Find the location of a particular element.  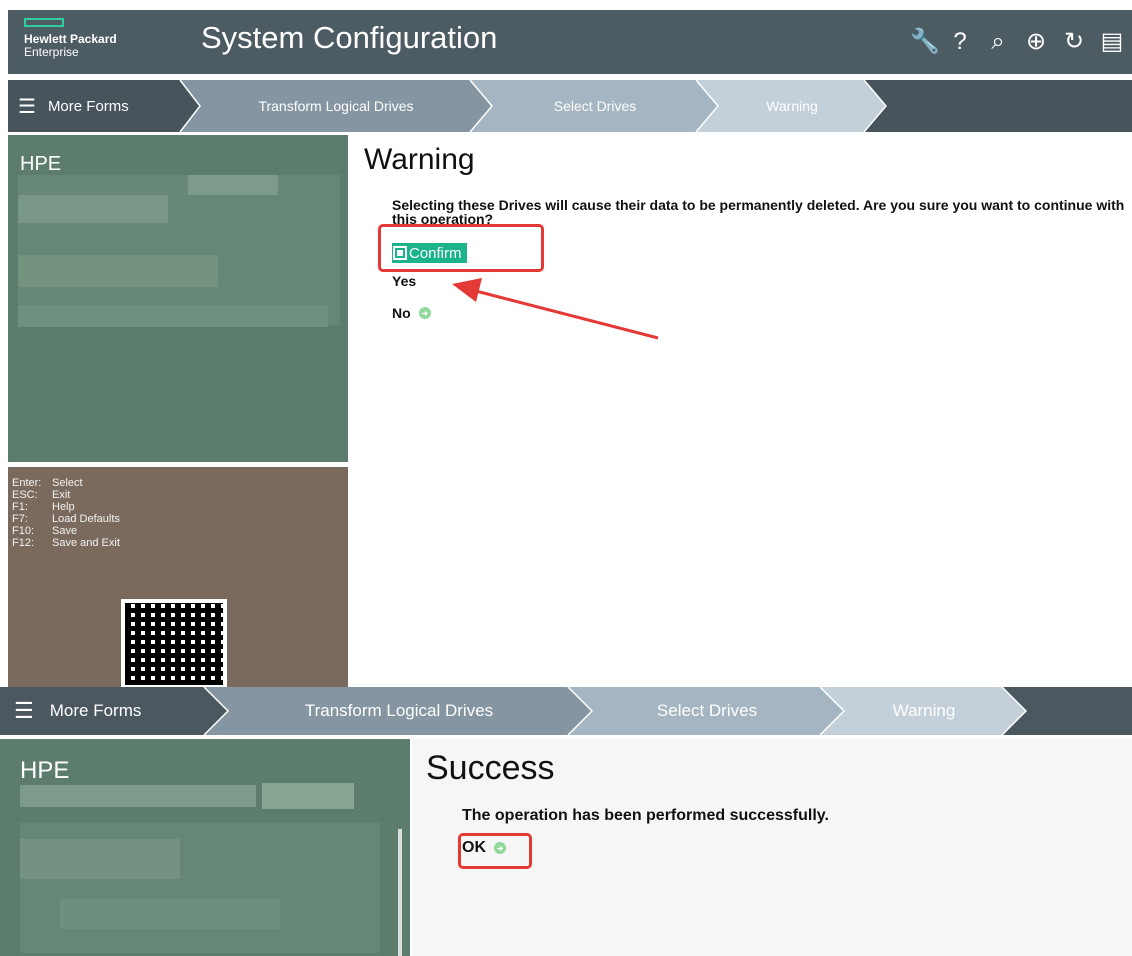

more-forms-button-2: ☰ More Forms is located at coordinates (77, 711).